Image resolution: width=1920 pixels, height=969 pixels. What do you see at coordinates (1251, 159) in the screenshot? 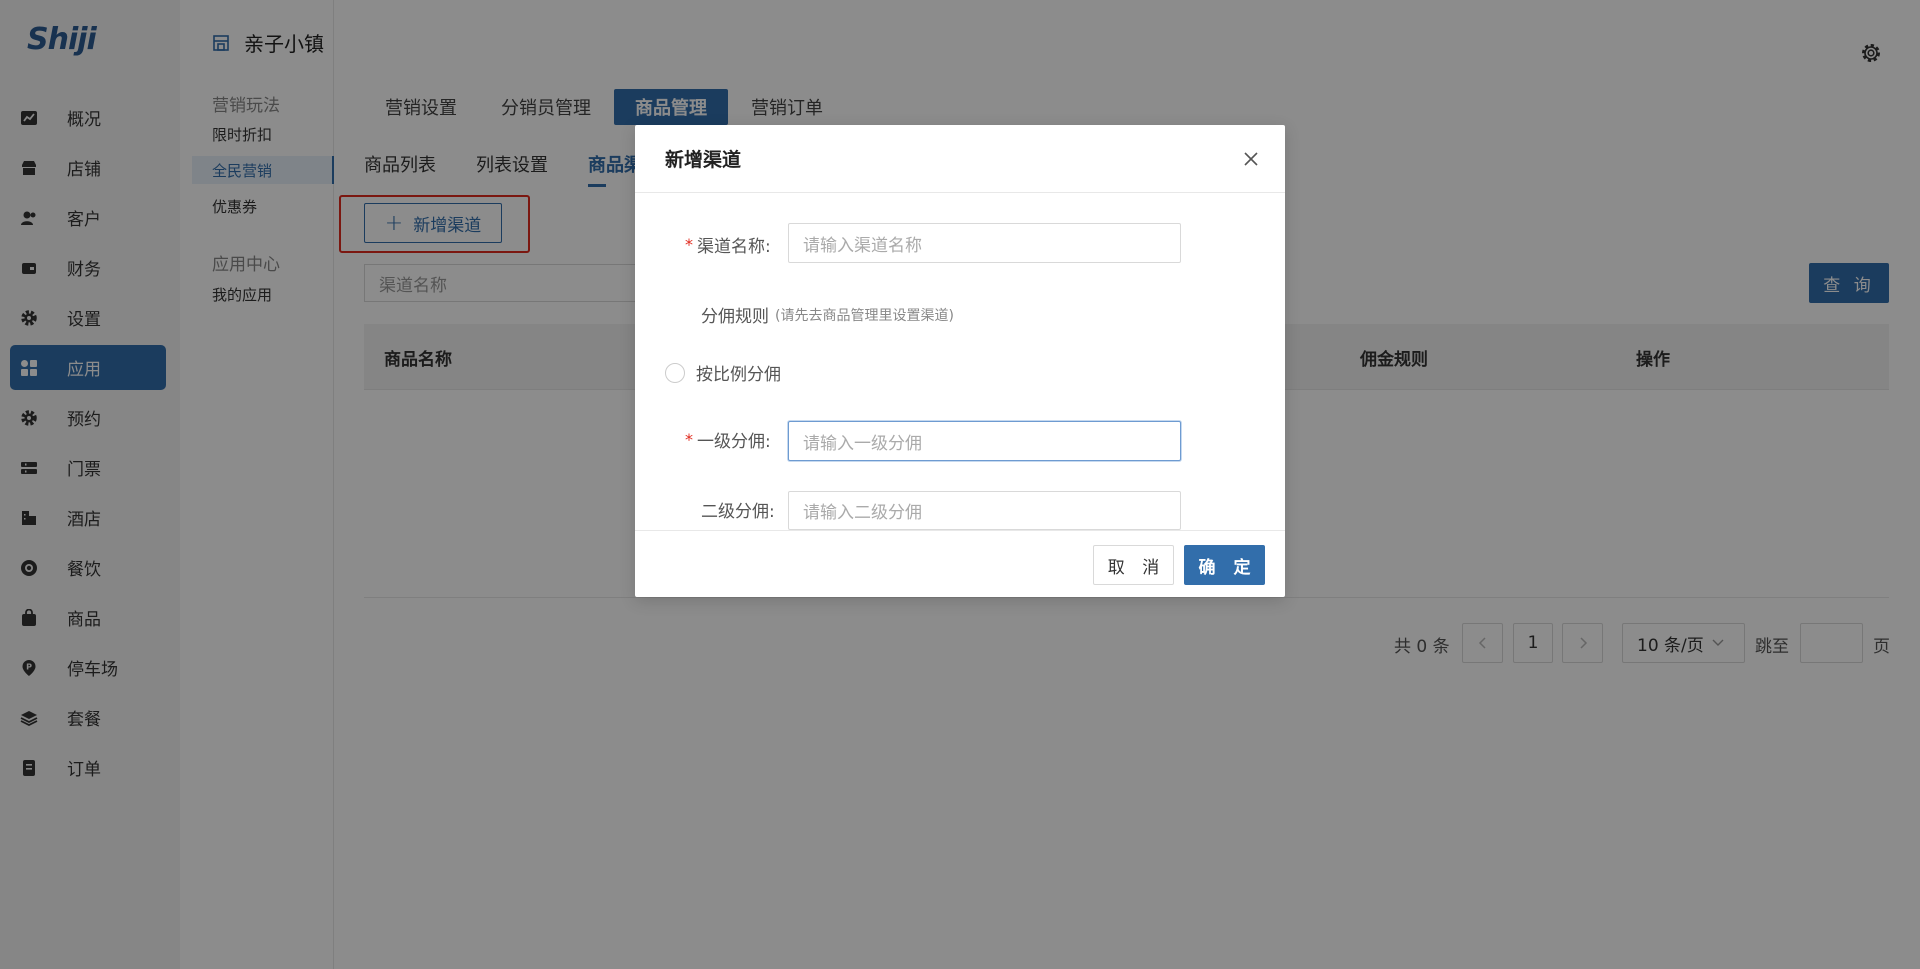
I see `close-icon` at bounding box center [1251, 159].